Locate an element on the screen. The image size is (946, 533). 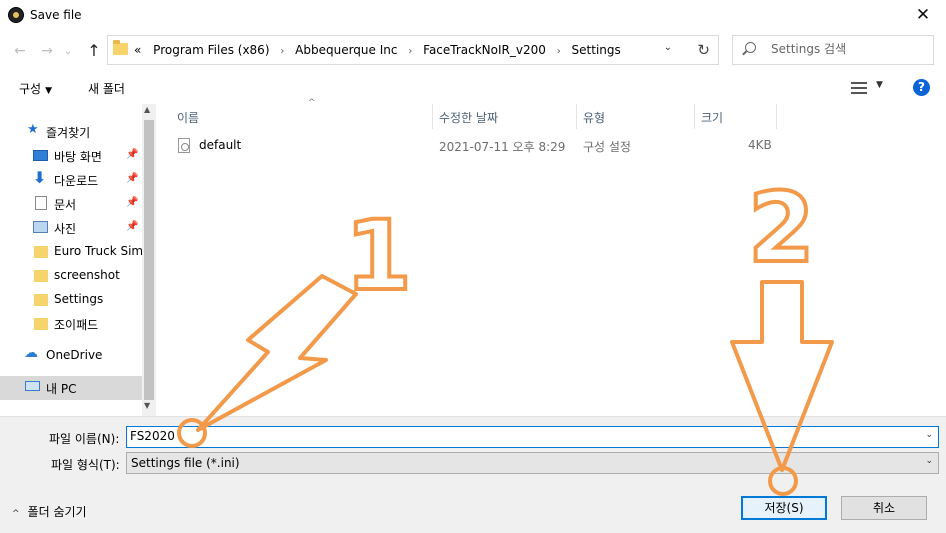
document-icon is located at coordinates (41, 203).